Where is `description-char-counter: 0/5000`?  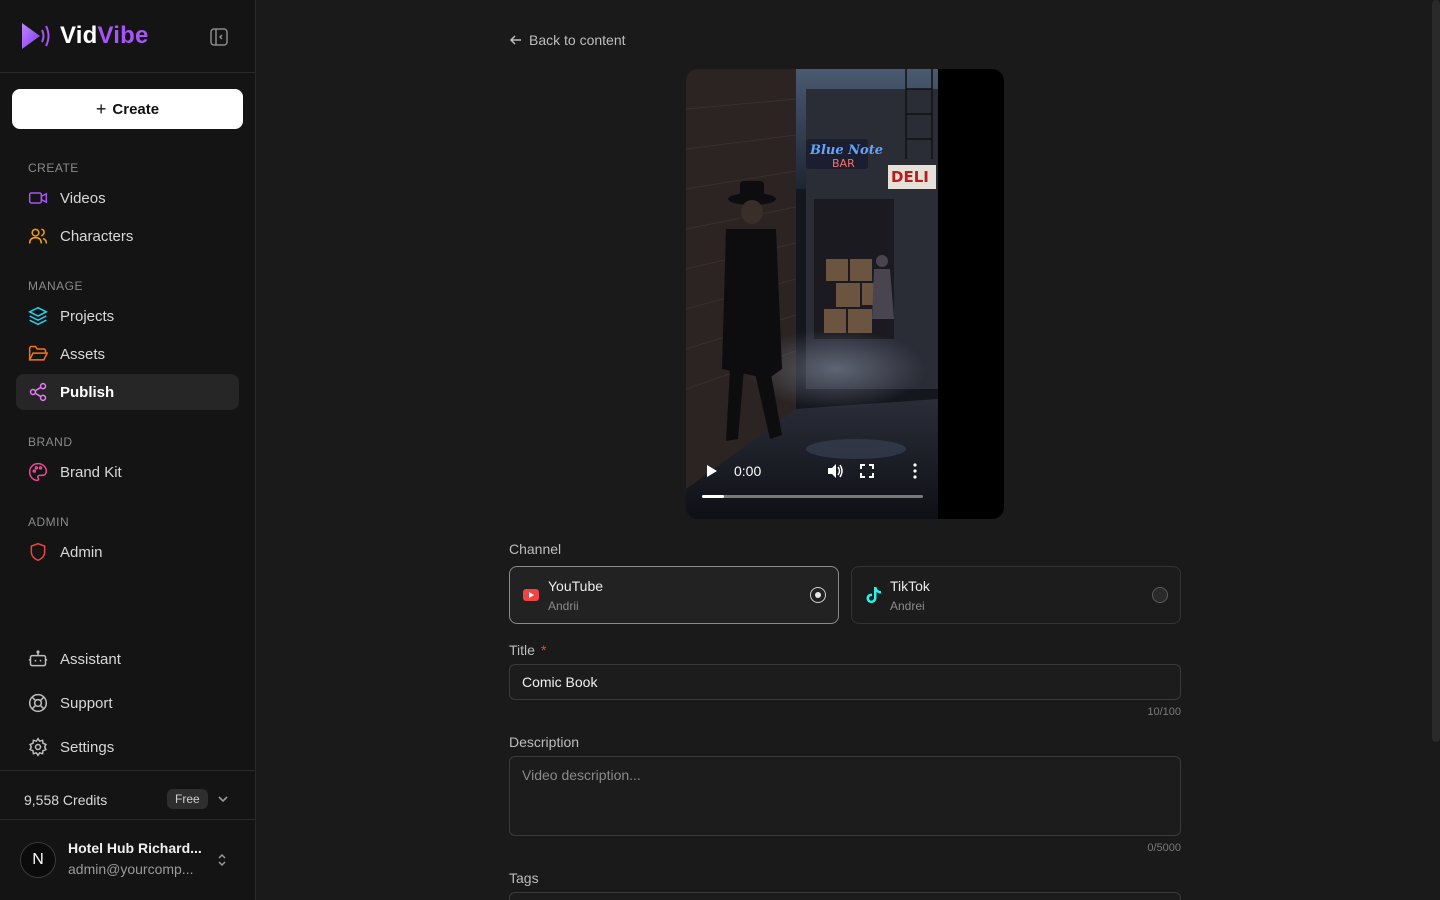 description-char-counter: 0/5000 is located at coordinates (1164, 848).